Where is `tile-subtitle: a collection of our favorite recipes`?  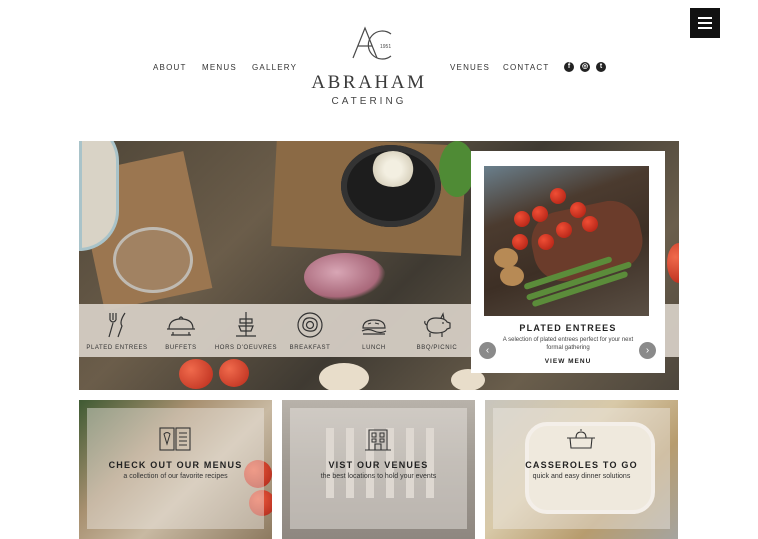
tile-subtitle: a collection of our favorite recipes is located at coordinates (175, 476).